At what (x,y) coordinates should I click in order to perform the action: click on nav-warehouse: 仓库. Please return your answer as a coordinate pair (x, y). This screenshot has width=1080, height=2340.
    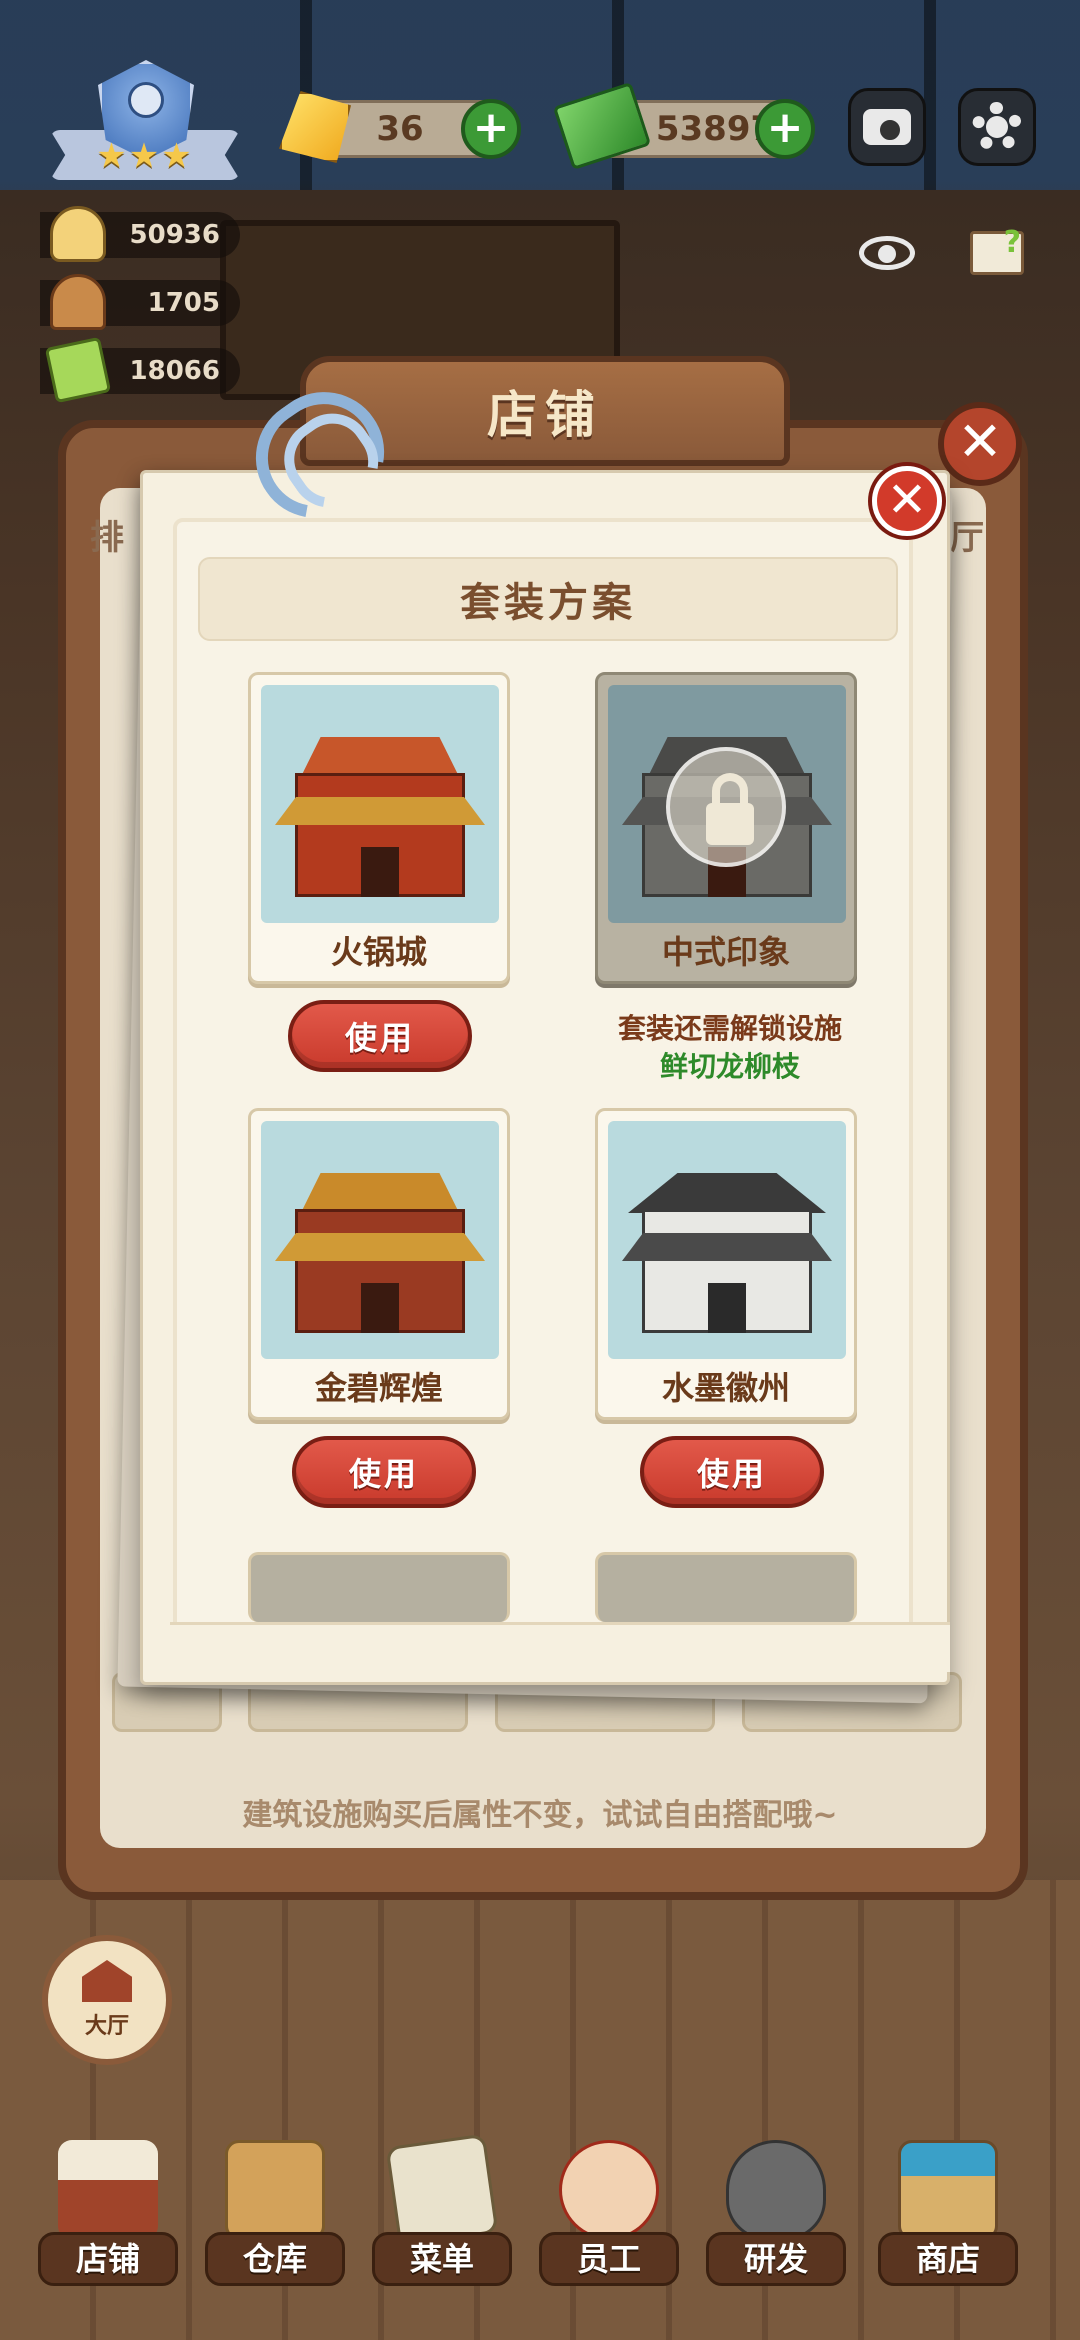
    Looking at the image, I should click on (275, 2240).